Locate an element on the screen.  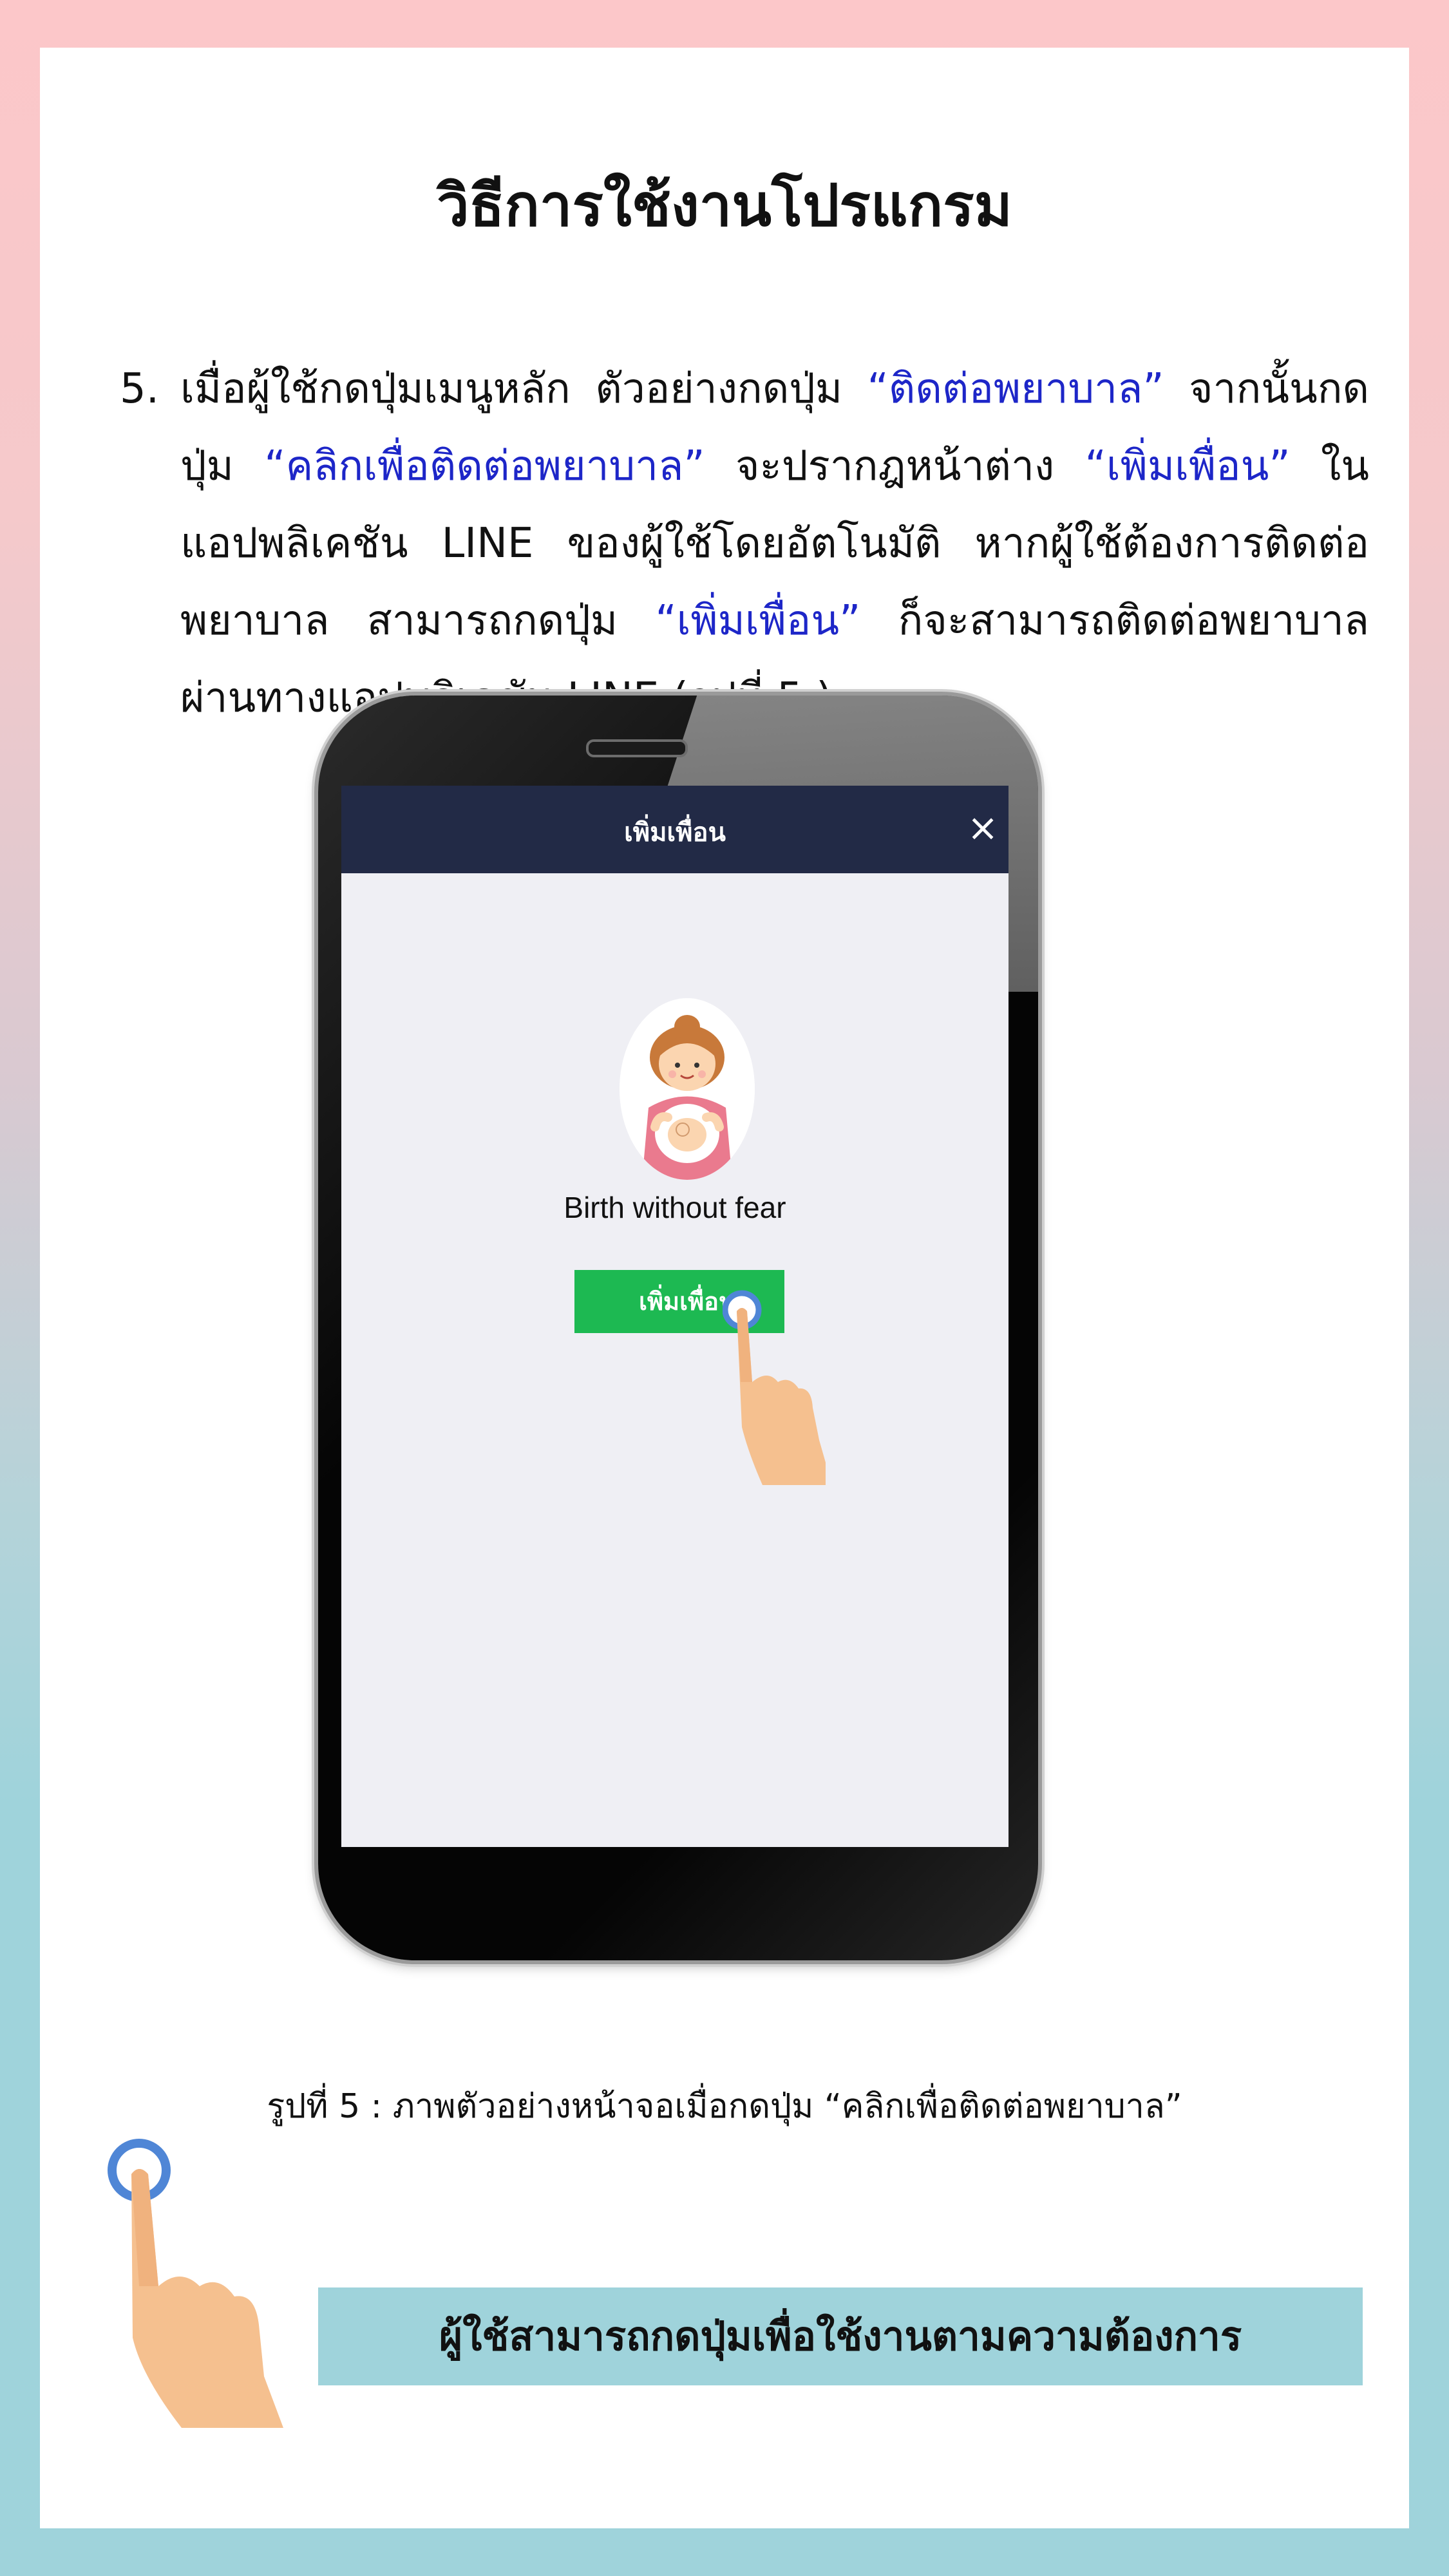
phone-speaker is located at coordinates (637, 748).